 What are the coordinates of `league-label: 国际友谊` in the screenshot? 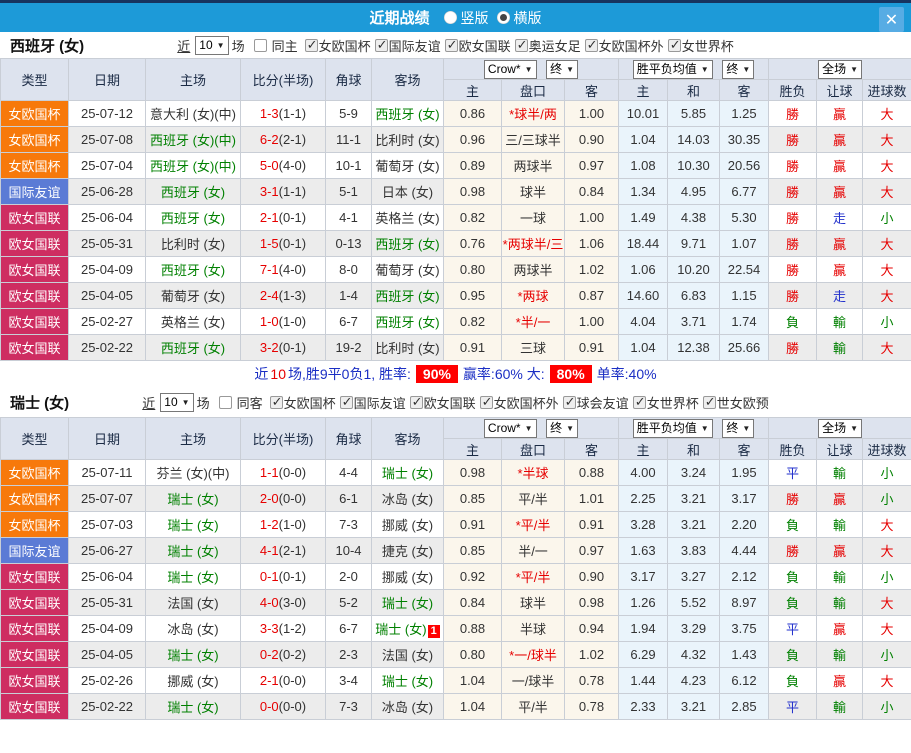 It's located at (379, 403).